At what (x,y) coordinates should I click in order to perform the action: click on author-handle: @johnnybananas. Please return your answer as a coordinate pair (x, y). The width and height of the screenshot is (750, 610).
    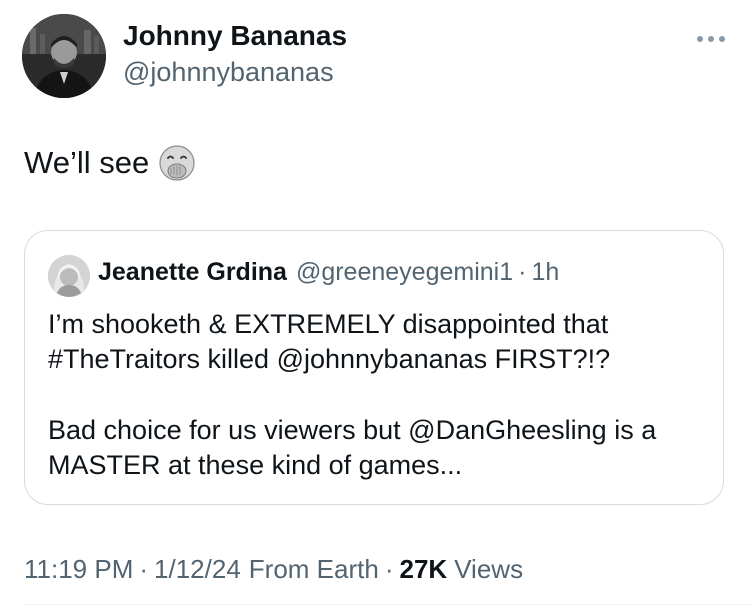
    Looking at the image, I should click on (228, 72).